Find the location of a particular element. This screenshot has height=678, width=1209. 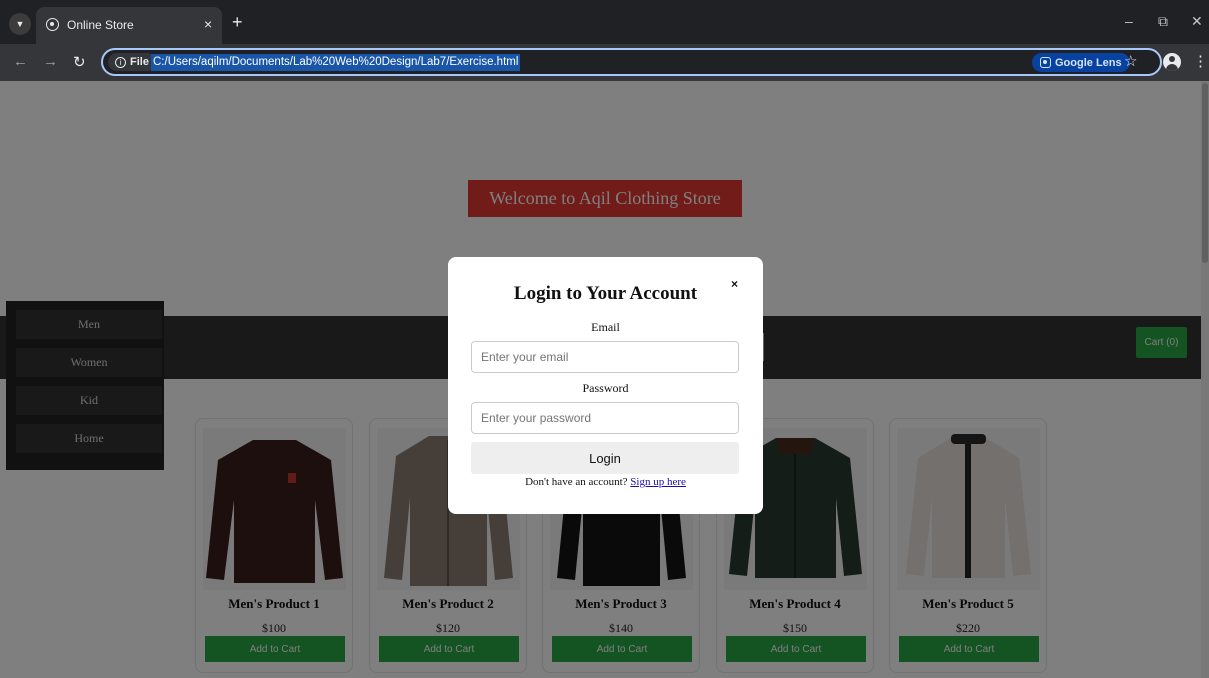

email-field is located at coordinates (605, 357).